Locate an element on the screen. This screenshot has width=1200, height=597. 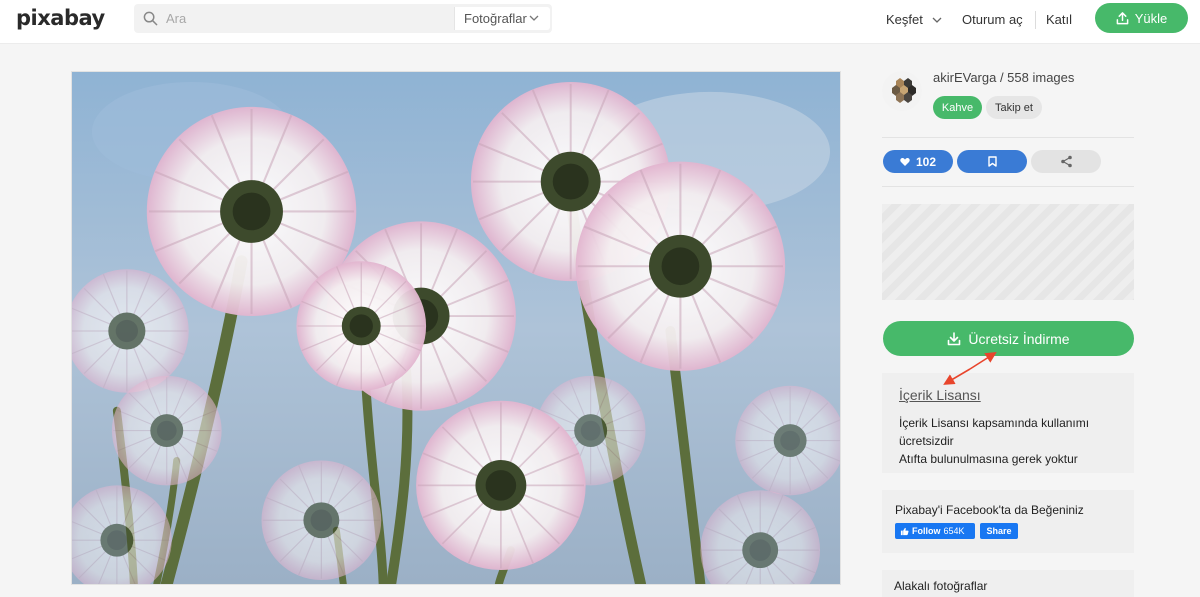
like-button: 102 is located at coordinates (918, 161).